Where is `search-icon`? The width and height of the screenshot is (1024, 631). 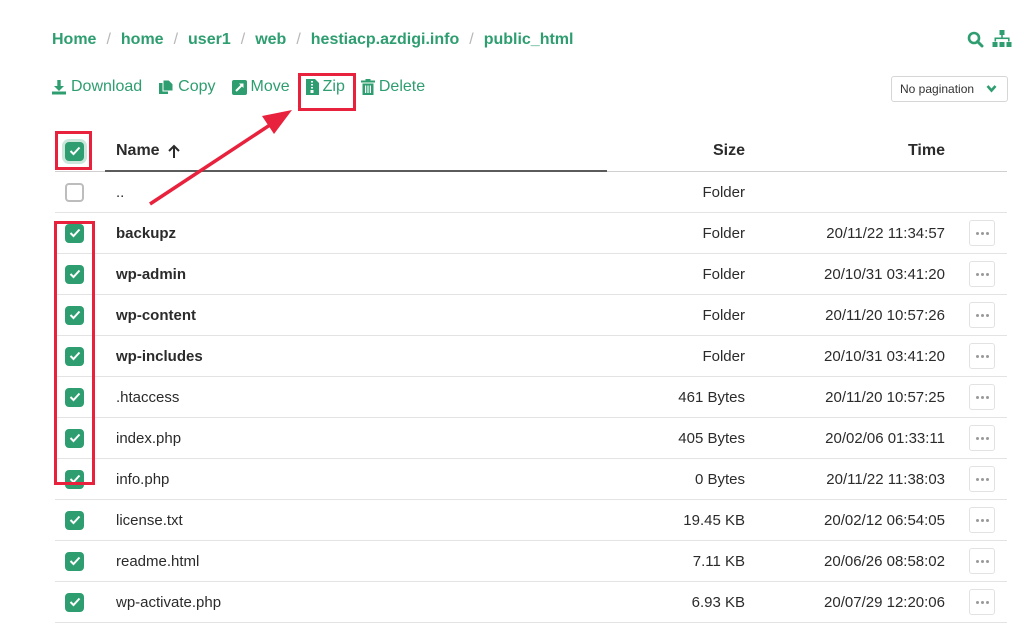 search-icon is located at coordinates (975, 39).